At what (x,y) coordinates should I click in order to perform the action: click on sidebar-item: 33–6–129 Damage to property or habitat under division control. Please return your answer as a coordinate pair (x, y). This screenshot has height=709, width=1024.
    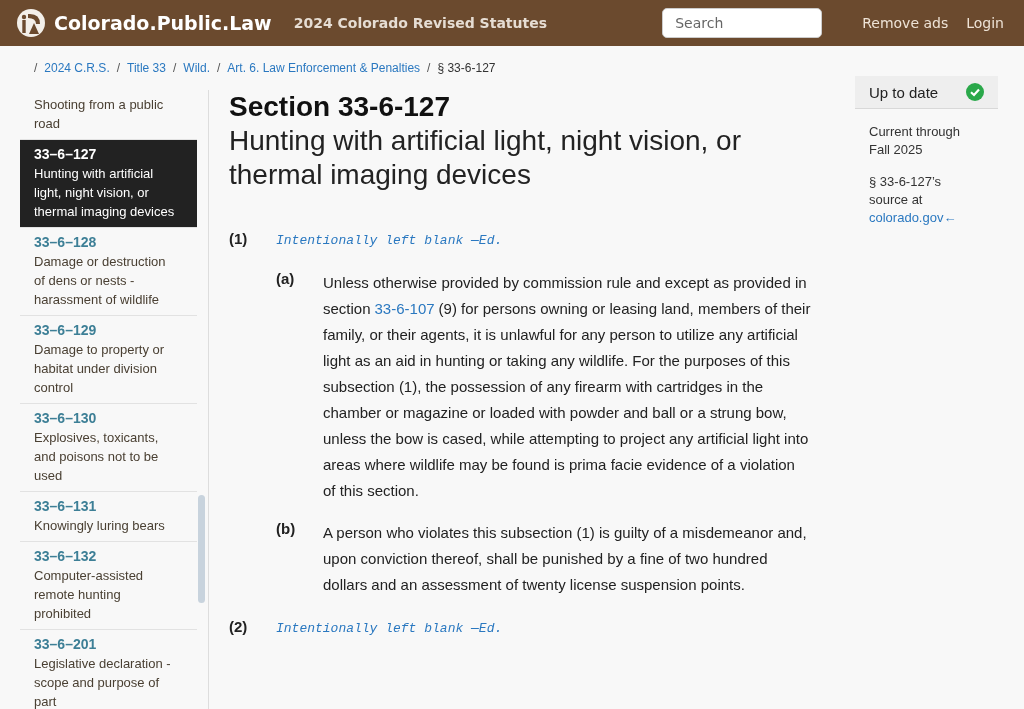
    Looking at the image, I should click on (108, 360).